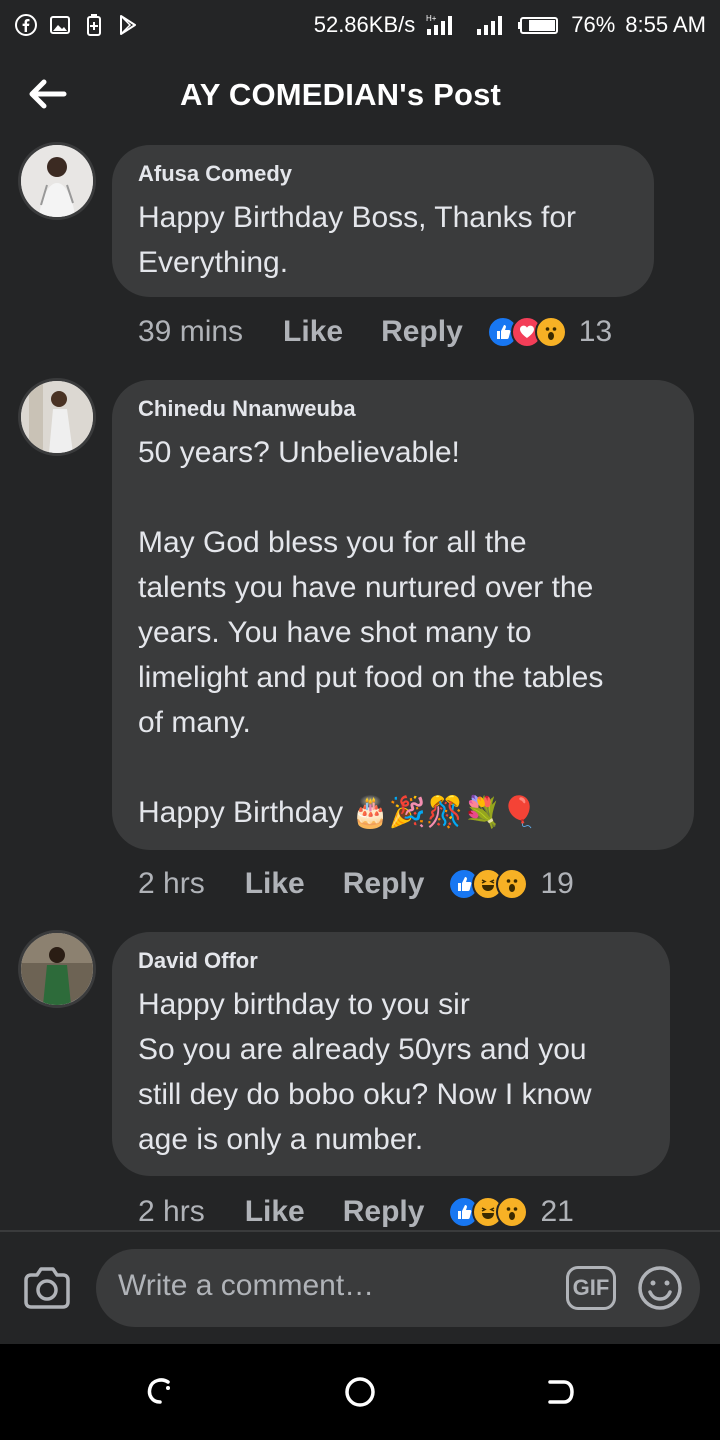 This screenshot has height=1440, width=720. What do you see at coordinates (26, 25) in the screenshot?
I see `facebook-icon` at bounding box center [26, 25].